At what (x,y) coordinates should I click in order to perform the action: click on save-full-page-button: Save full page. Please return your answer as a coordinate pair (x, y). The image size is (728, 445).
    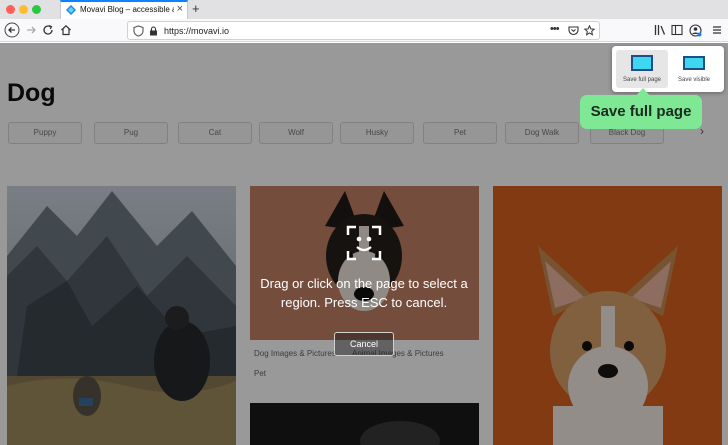
    Looking at the image, I should click on (642, 69).